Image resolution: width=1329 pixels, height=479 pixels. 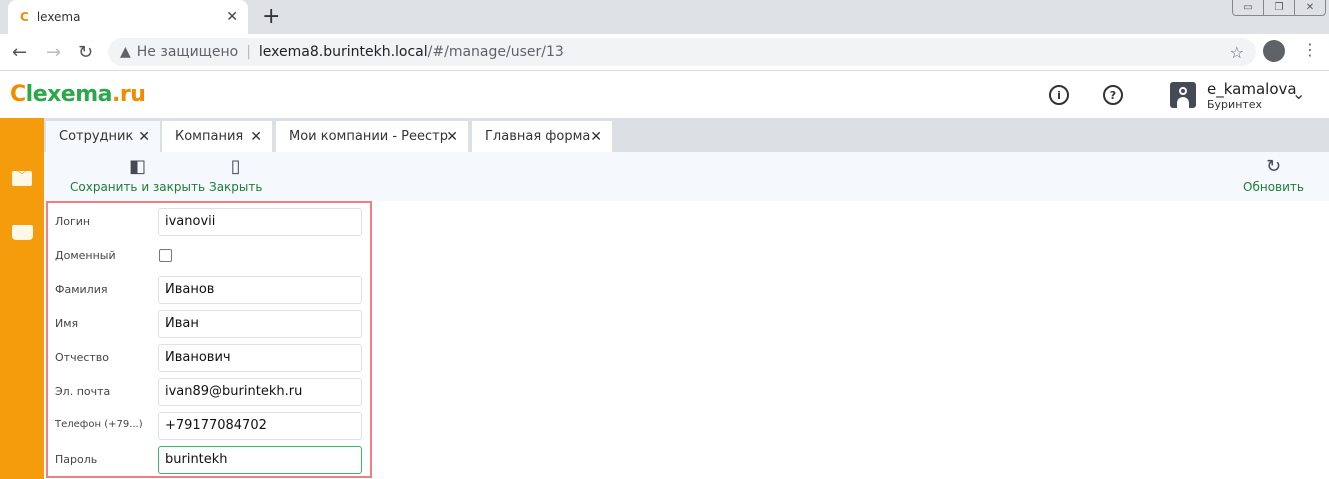 I want to click on email-label: Эл. почта, so click(x=83, y=391).